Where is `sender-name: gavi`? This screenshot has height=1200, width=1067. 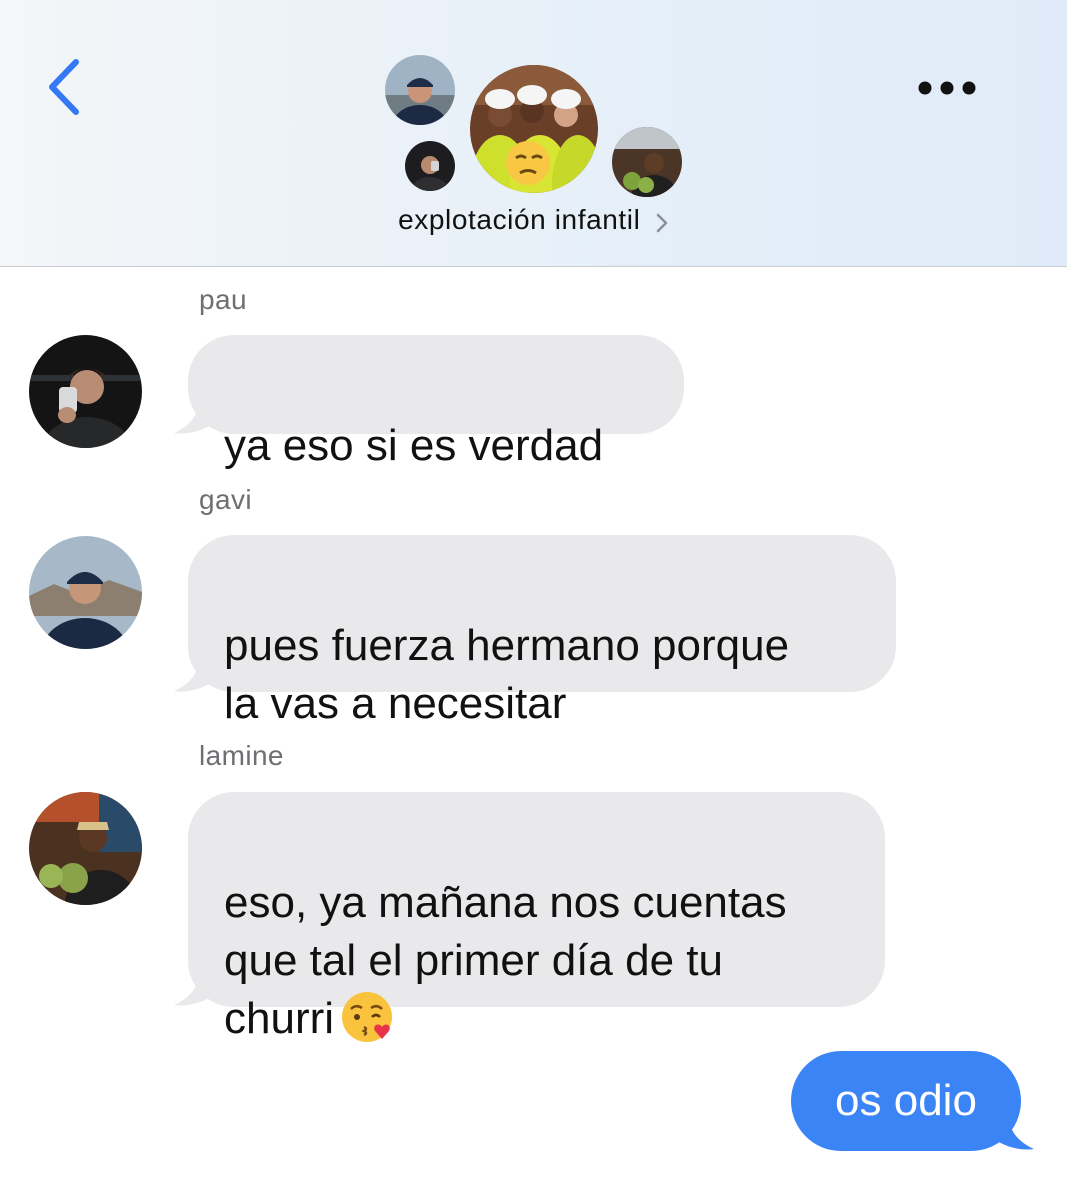
sender-name: gavi is located at coordinates (225, 499).